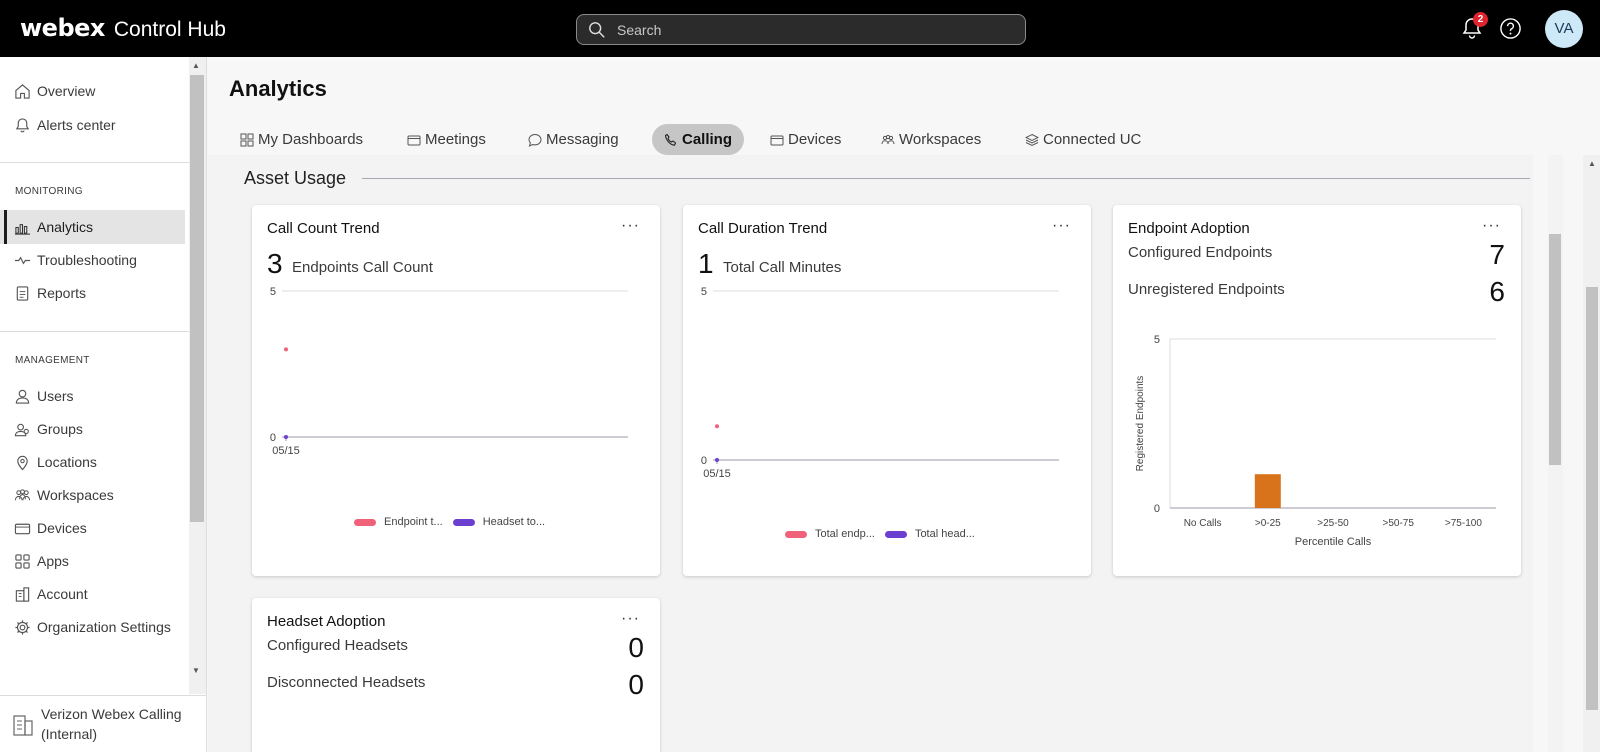 The width and height of the screenshot is (1600, 752). I want to click on search-box, so click(801, 29).